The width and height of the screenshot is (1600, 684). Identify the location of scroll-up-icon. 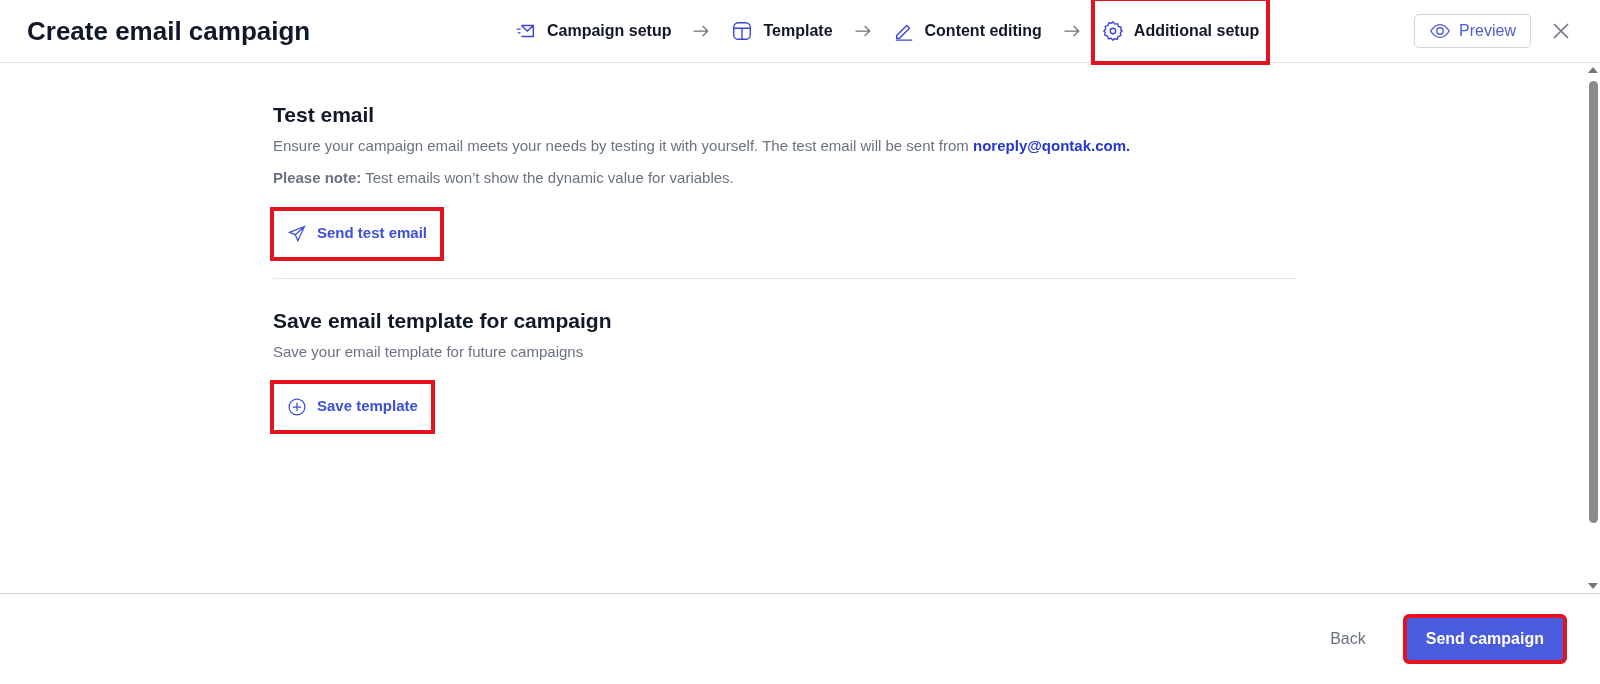
(1593, 70).